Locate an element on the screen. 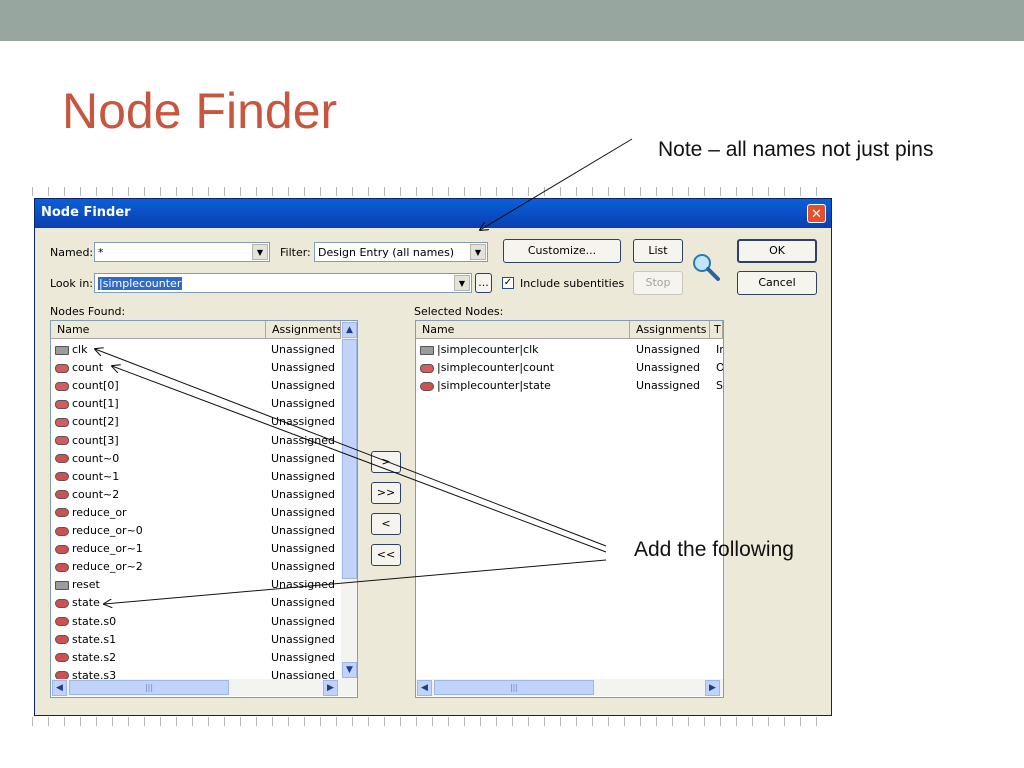  arrow-to-clk is located at coordinates (351, 448).